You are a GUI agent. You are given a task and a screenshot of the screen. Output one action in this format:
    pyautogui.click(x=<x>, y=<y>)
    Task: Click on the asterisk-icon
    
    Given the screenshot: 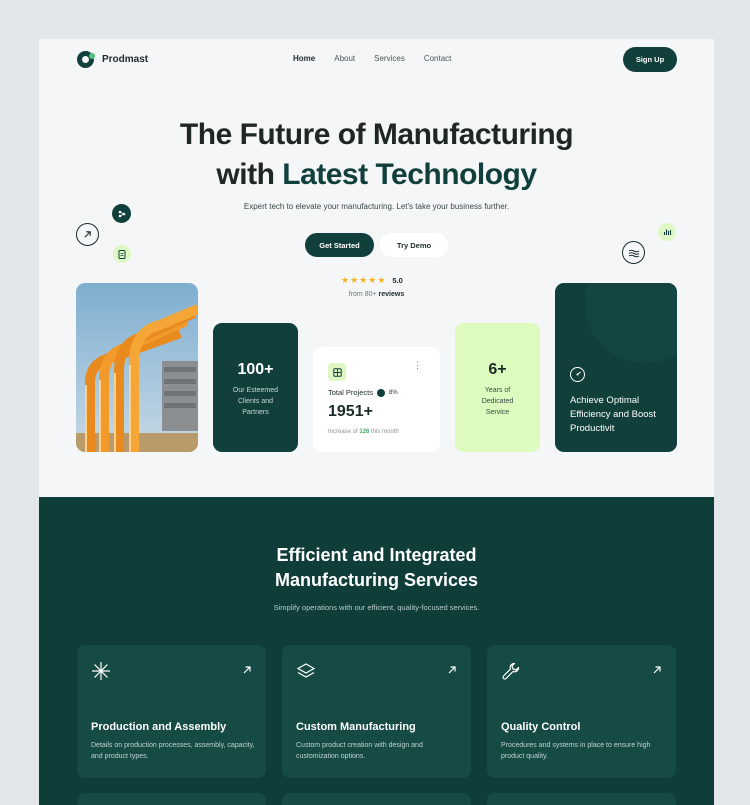 What is the action you would take?
    pyautogui.click(x=101, y=671)
    